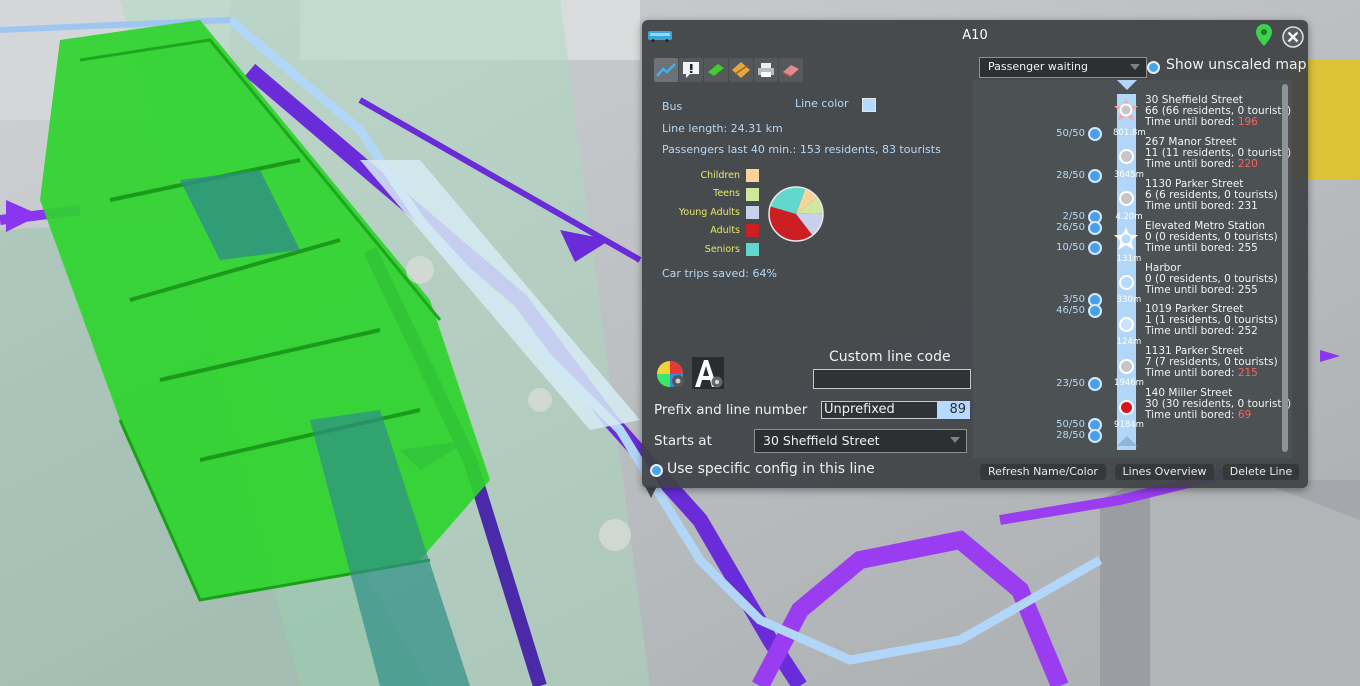 The height and width of the screenshot is (686, 1360). What do you see at coordinates (1201, 373) in the screenshot?
I see `stop-bored: Time until bored: 215` at bounding box center [1201, 373].